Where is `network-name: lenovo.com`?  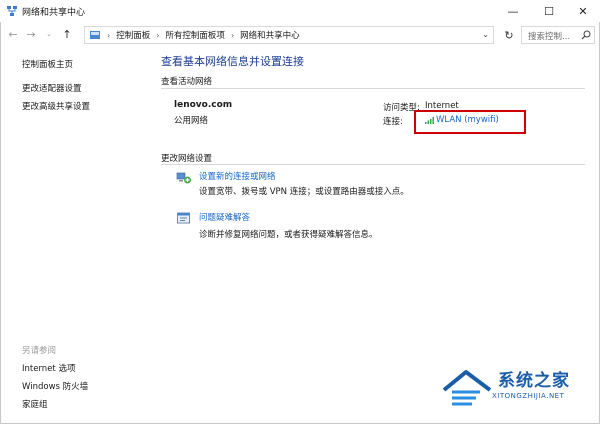 network-name: lenovo.com is located at coordinates (203, 105).